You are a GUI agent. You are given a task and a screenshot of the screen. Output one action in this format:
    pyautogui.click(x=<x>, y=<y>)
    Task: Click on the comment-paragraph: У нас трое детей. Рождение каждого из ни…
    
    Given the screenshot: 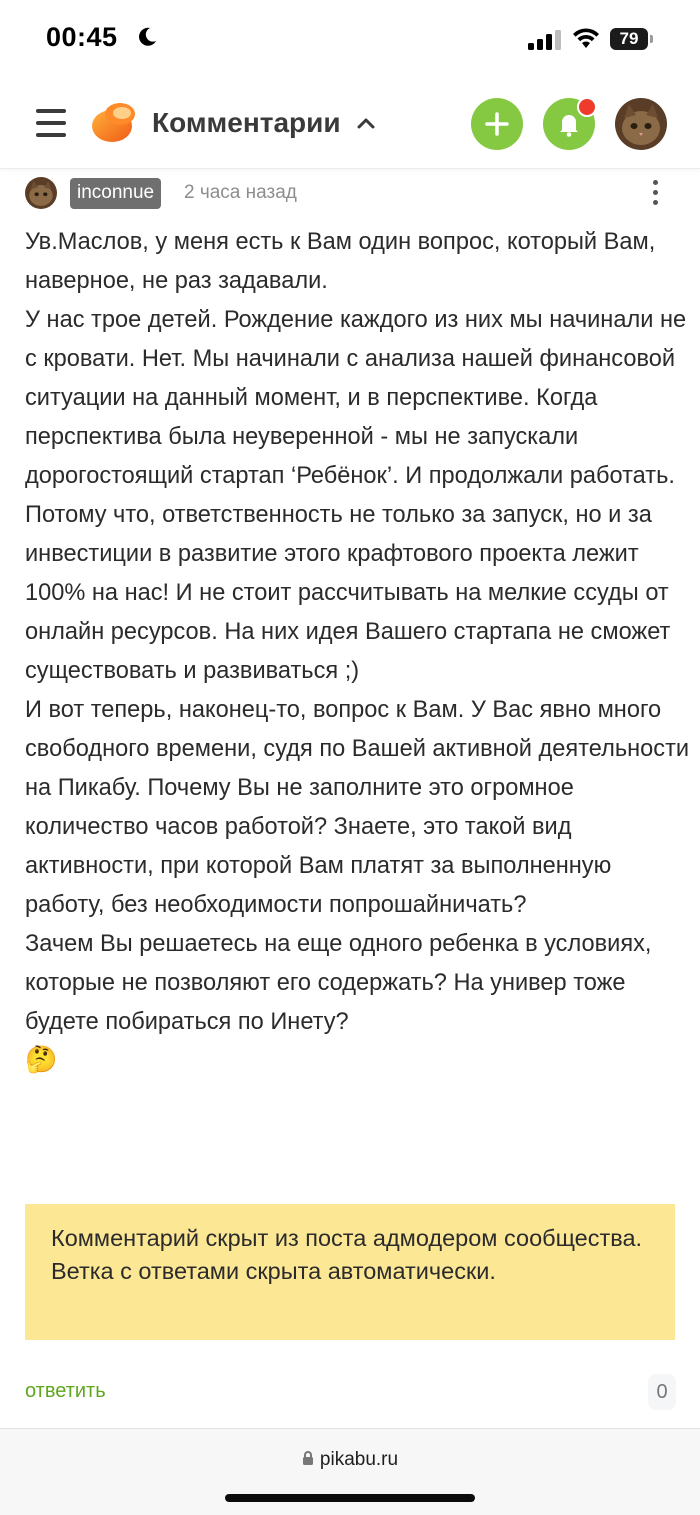 What is the action you would take?
    pyautogui.click(x=356, y=398)
    